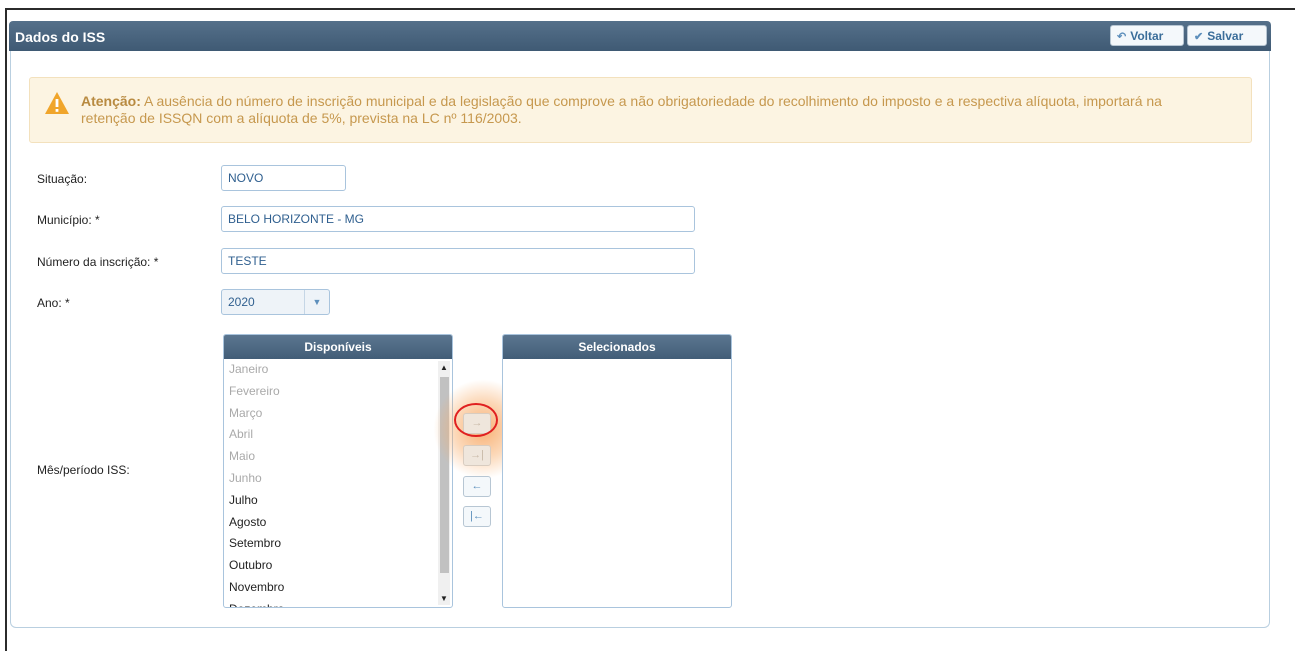 The image size is (1297, 651). I want to click on selected-list-header: Selecionados, so click(617, 347).